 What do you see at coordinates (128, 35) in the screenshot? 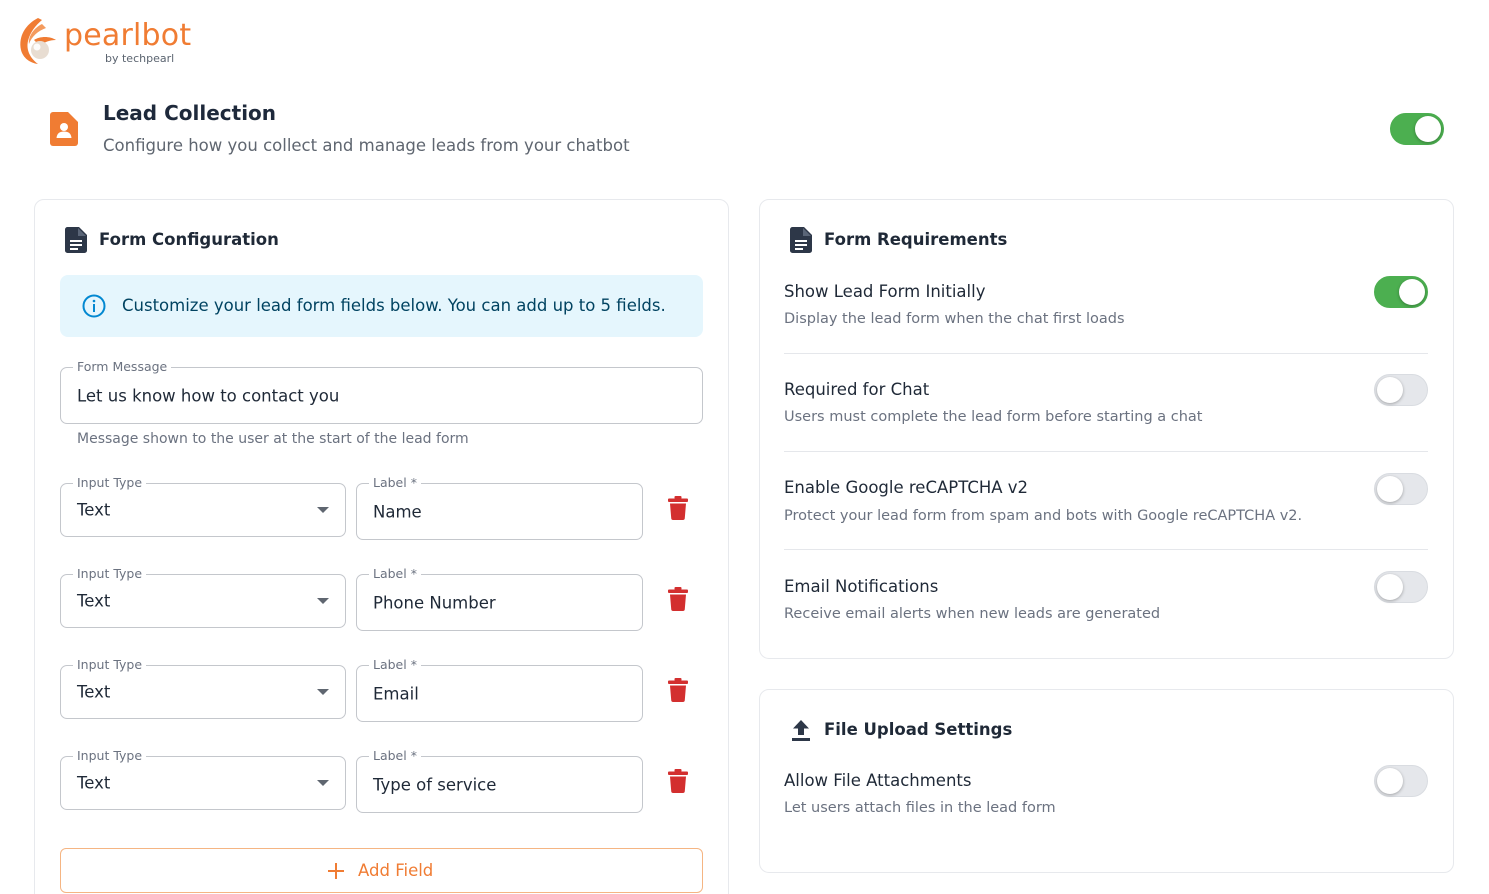
I see `brand-name: pearlbot` at bounding box center [128, 35].